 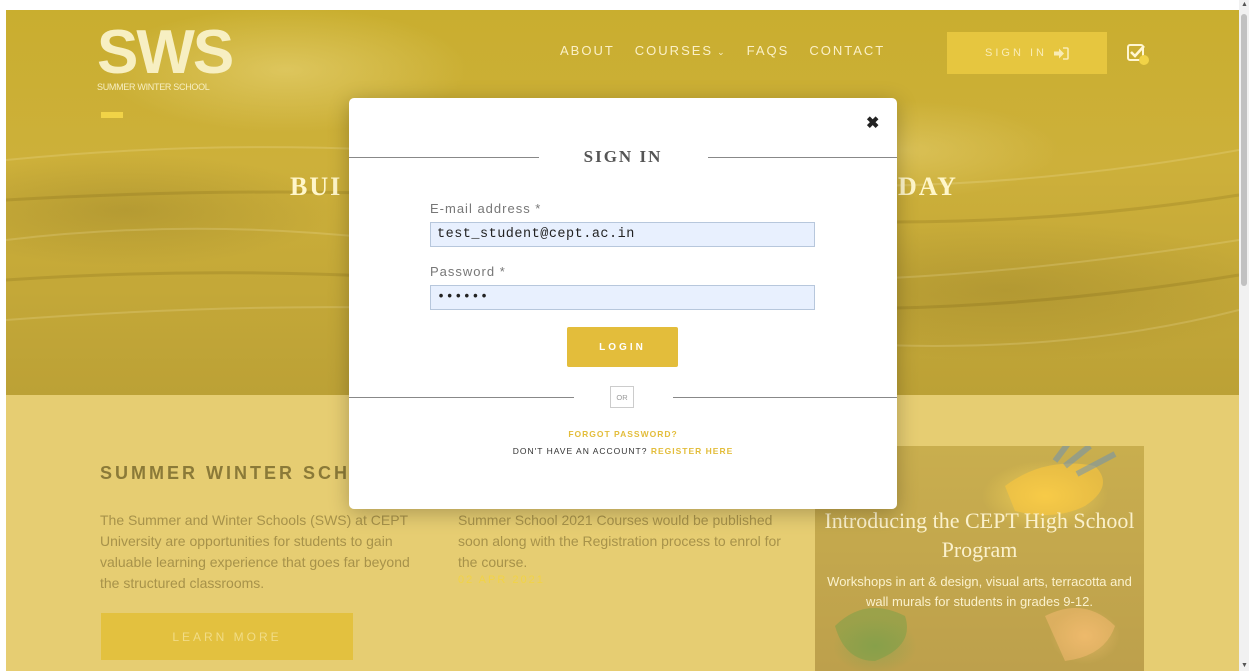 I want to click on sign-in-arrow-icon, so click(x=1061, y=53).